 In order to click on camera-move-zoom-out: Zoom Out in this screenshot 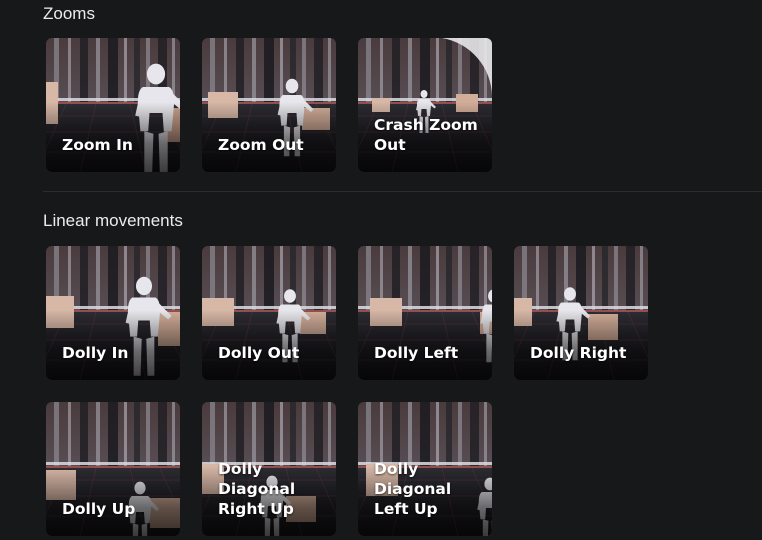, I will do `click(269, 105)`.